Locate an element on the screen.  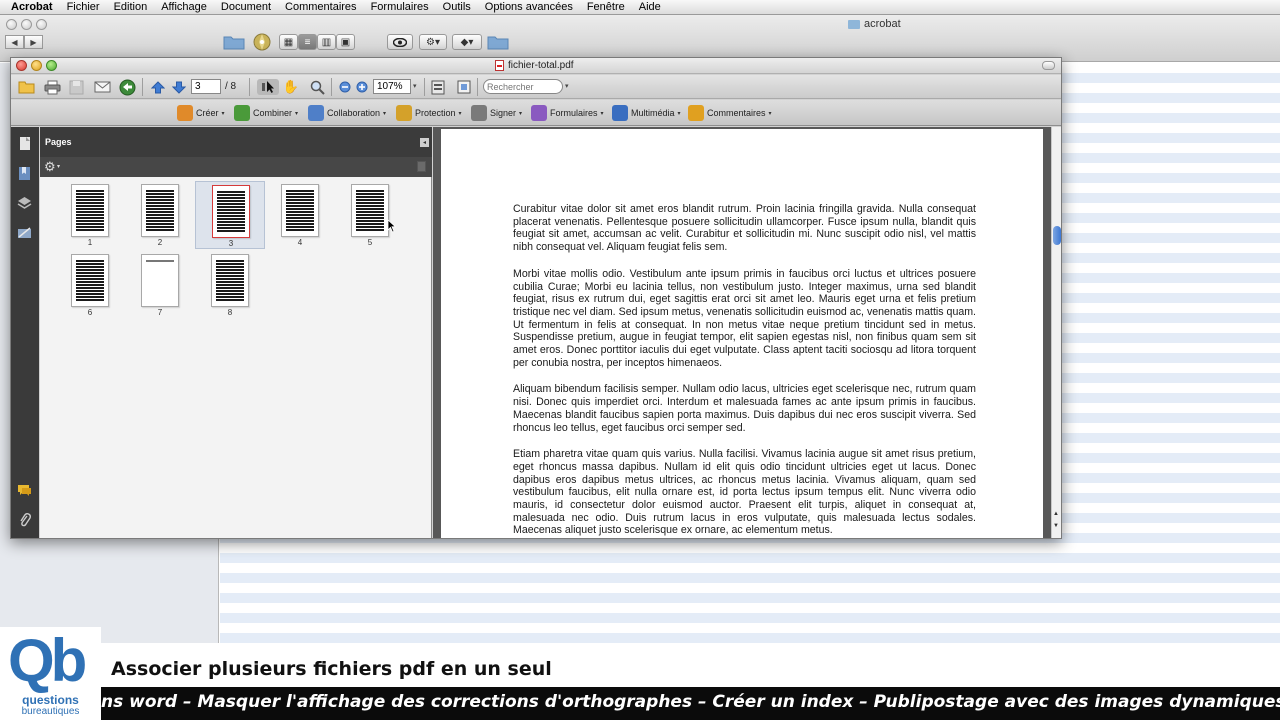
page-thumbnail-4: 4 is located at coordinates (300, 215).